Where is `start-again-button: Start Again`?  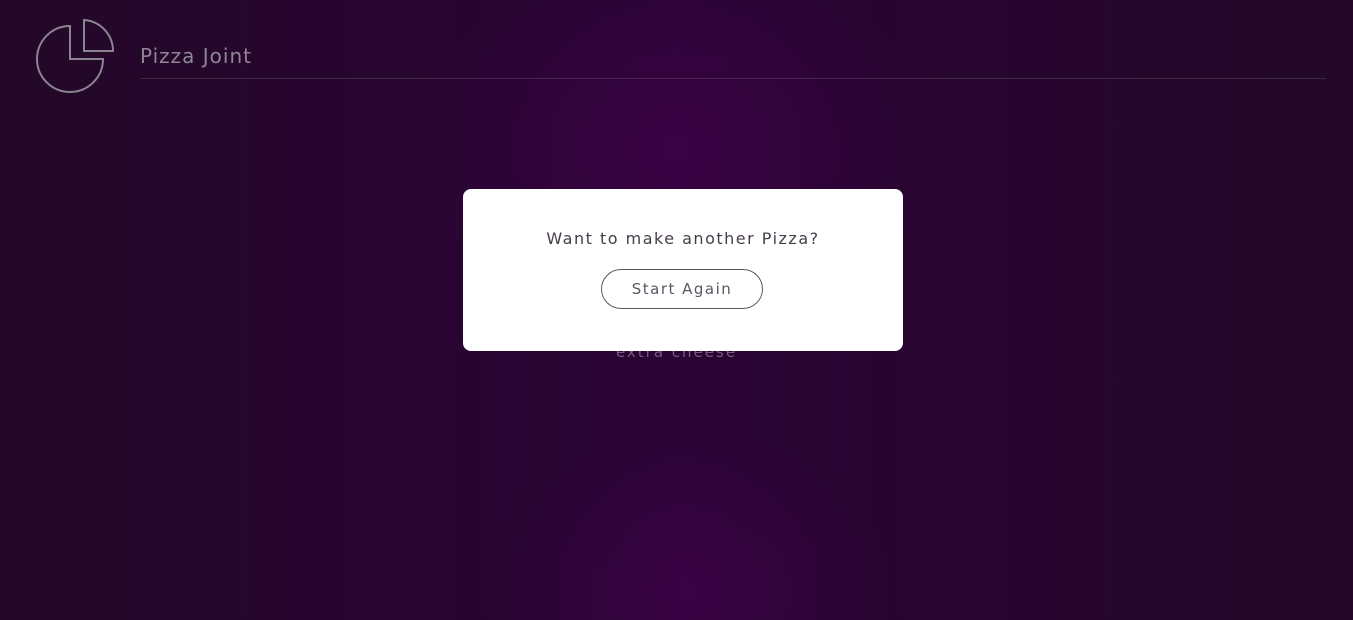
start-again-button: Start Again is located at coordinates (682, 289).